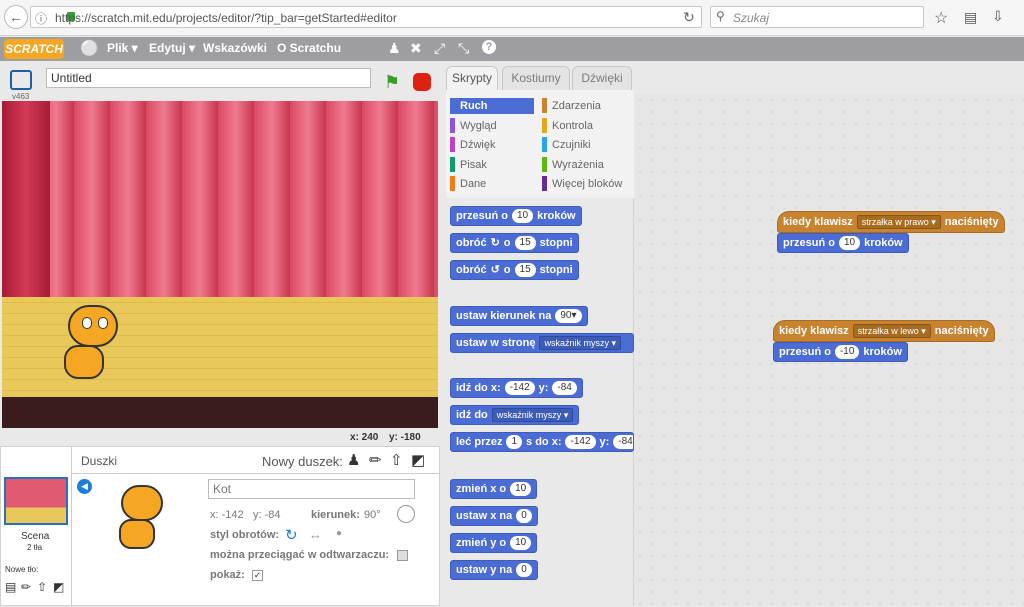  I want to click on collapse-info-button: ◀, so click(84, 486).